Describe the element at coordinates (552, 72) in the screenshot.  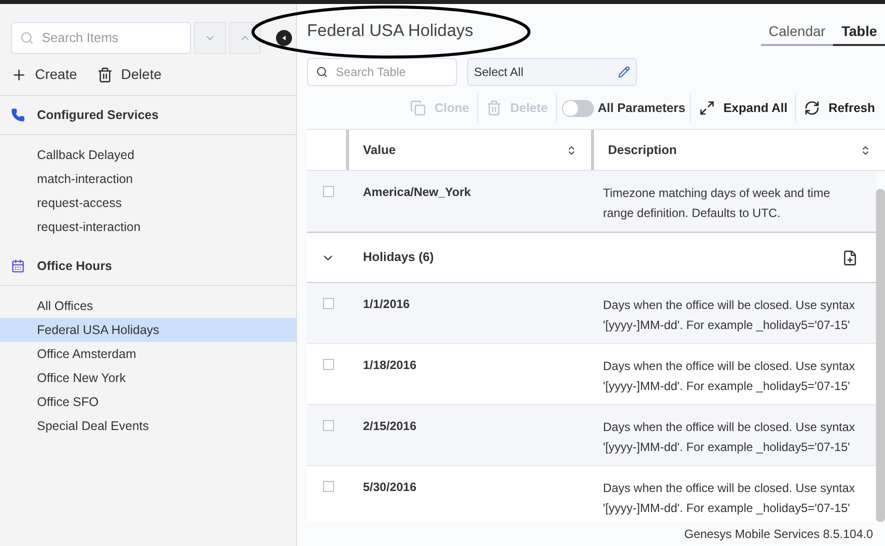
I see `select-dropdown: Select All` at that location.